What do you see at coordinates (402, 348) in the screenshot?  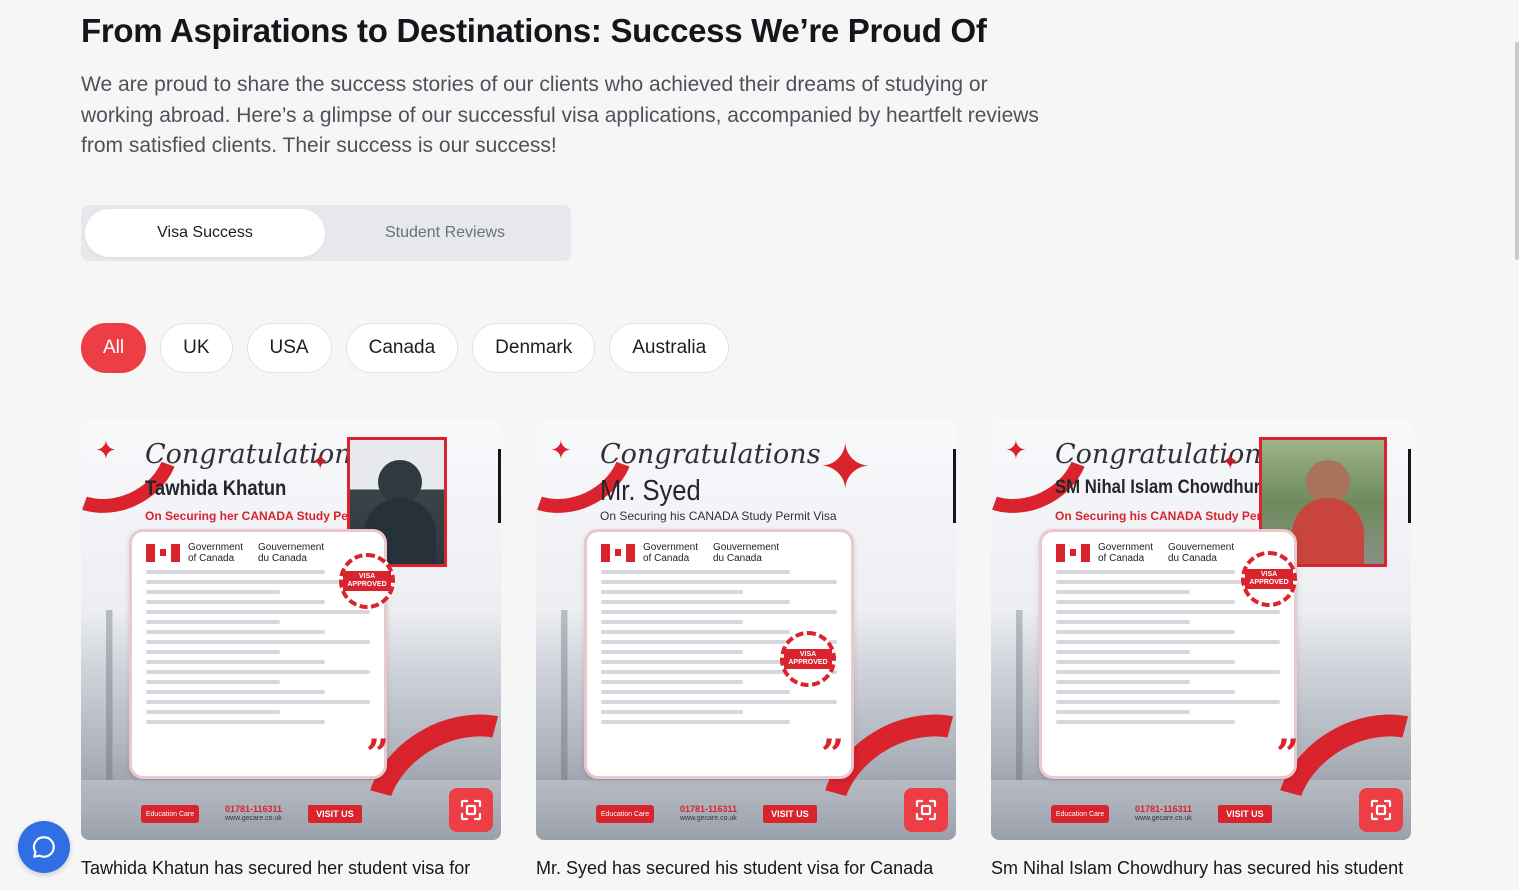 I see `filter-canada: Canada` at bounding box center [402, 348].